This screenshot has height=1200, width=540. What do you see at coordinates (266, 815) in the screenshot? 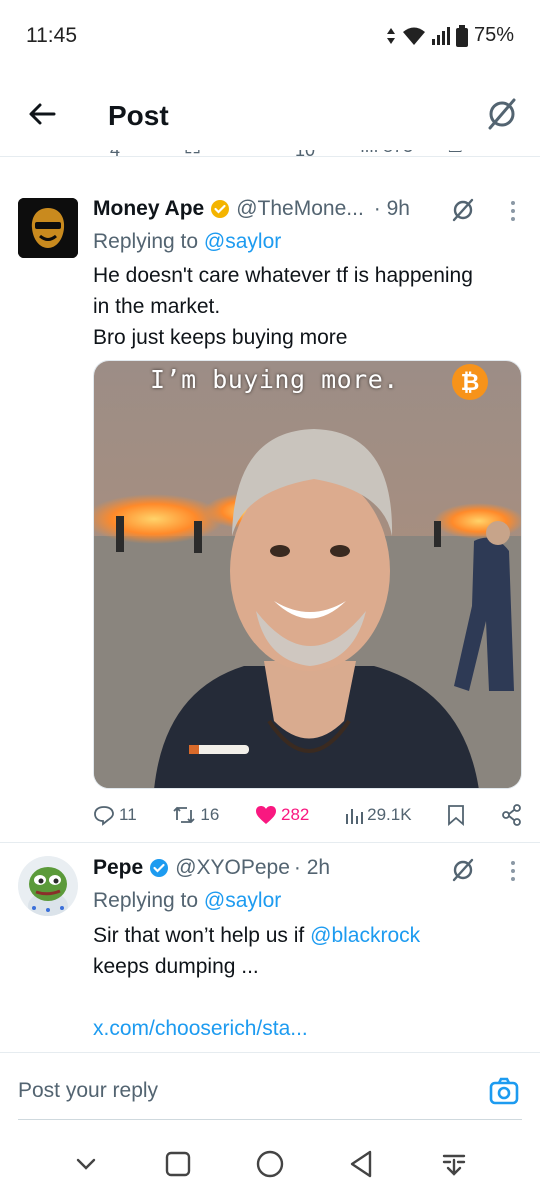
I see `like-icon` at bounding box center [266, 815].